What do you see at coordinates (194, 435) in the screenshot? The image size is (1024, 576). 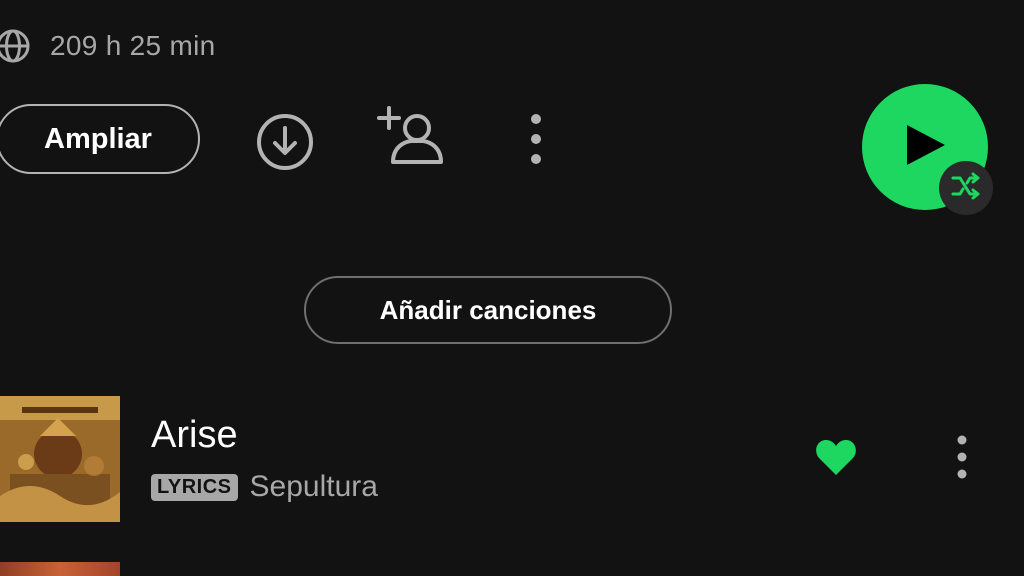 I see `track-title: Arise` at bounding box center [194, 435].